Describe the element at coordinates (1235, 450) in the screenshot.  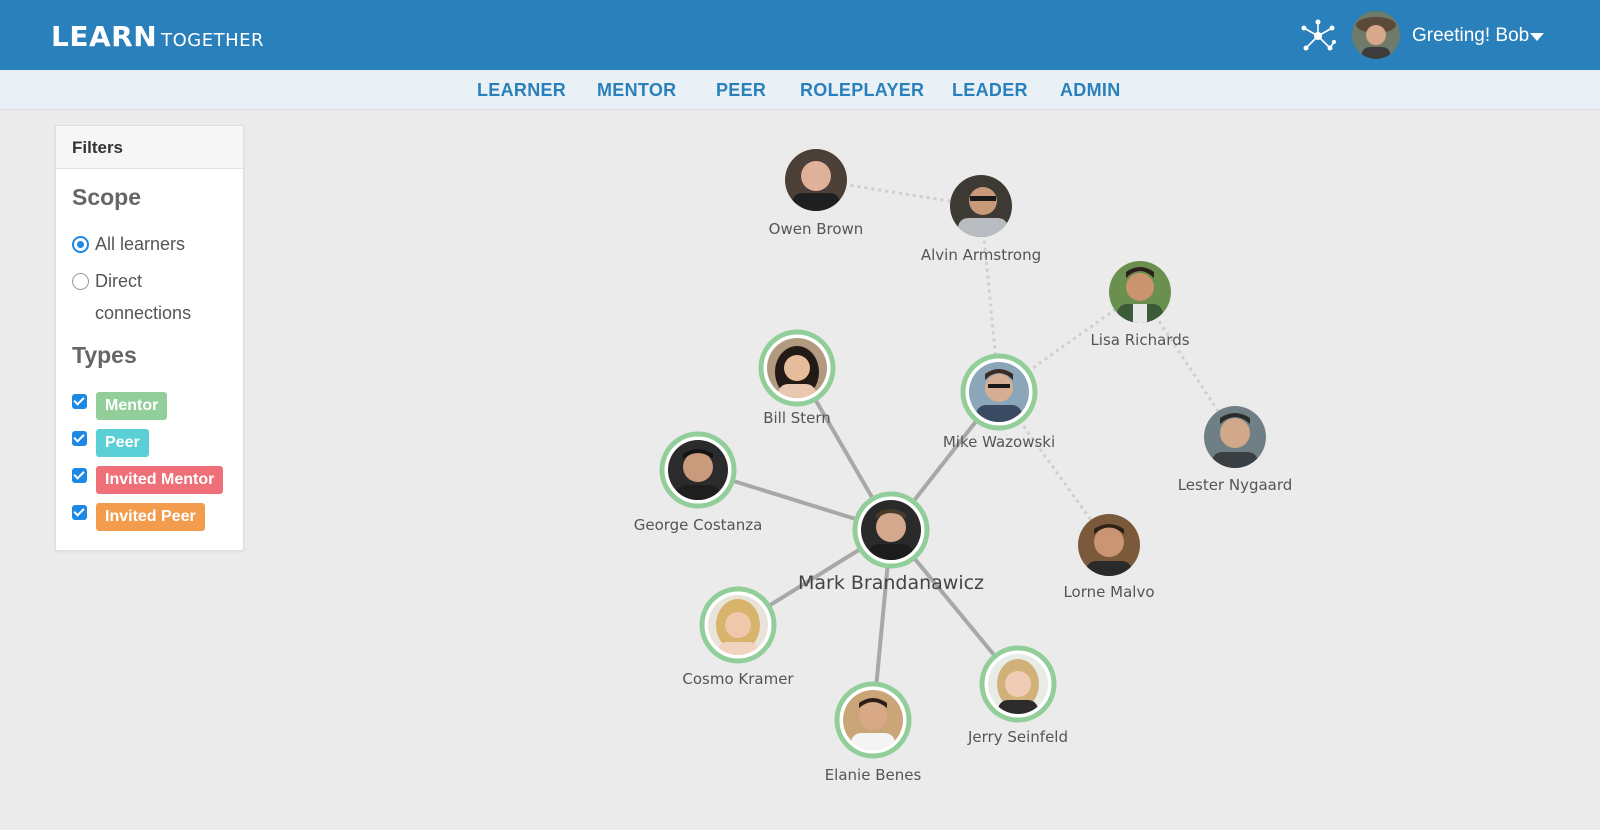
I see `node-lester-nygaard: Lester Nygaard` at that location.